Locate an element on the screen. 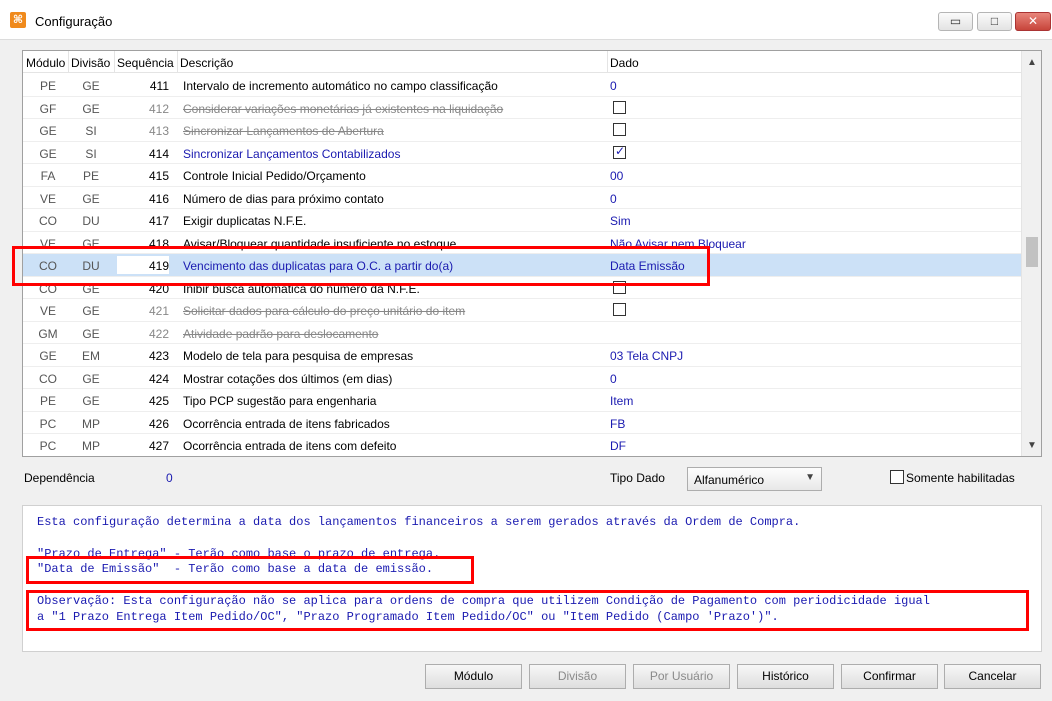 This screenshot has height=701, width=1052. cell-sequencia: 427 is located at coordinates (158, 446).